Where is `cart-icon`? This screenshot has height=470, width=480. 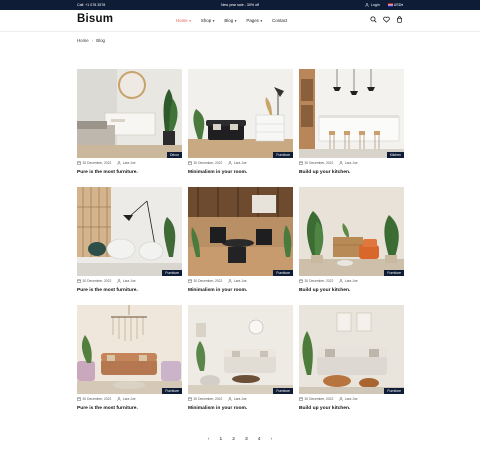
cart-icon is located at coordinates (399, 19).